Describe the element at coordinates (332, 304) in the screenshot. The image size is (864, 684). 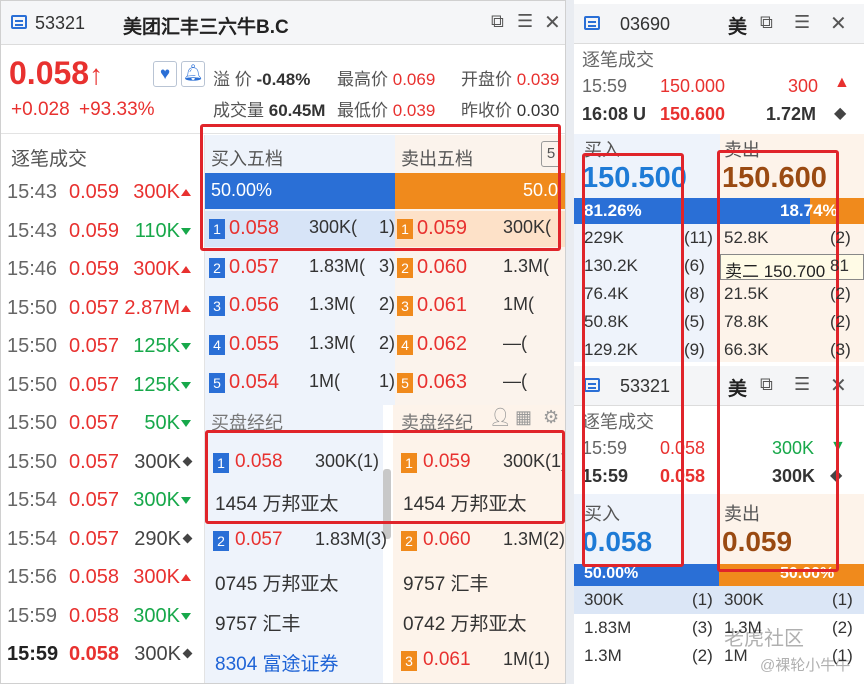
I see `bid-volume: 1.3M(` at that location.